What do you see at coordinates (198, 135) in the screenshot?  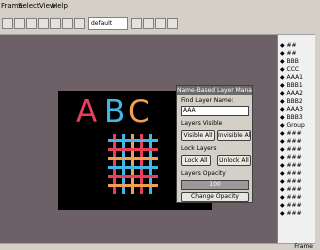 I see `visible-all-button: Visible All` at bounding box center [198, 135].